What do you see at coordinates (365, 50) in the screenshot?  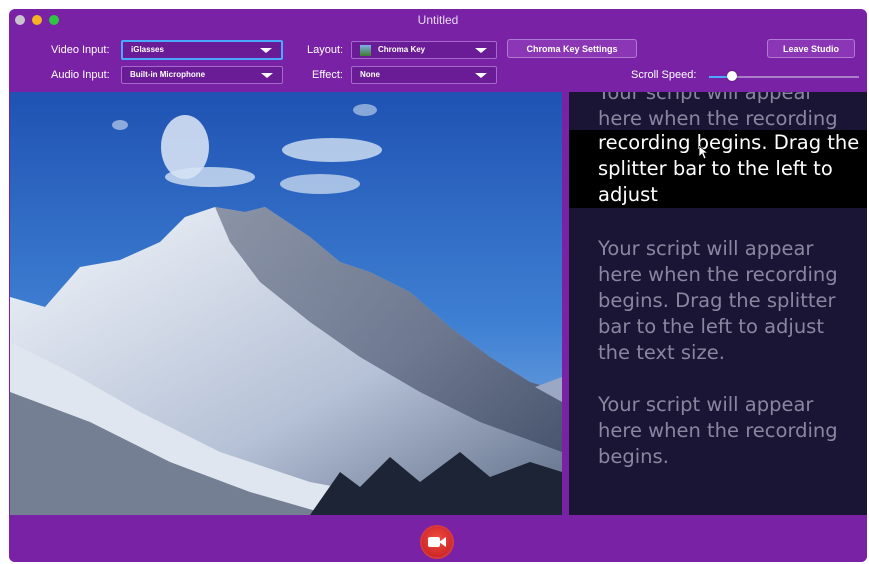 I see `chroma-key-thumbnail-icon` at bounding box center [365, 50].